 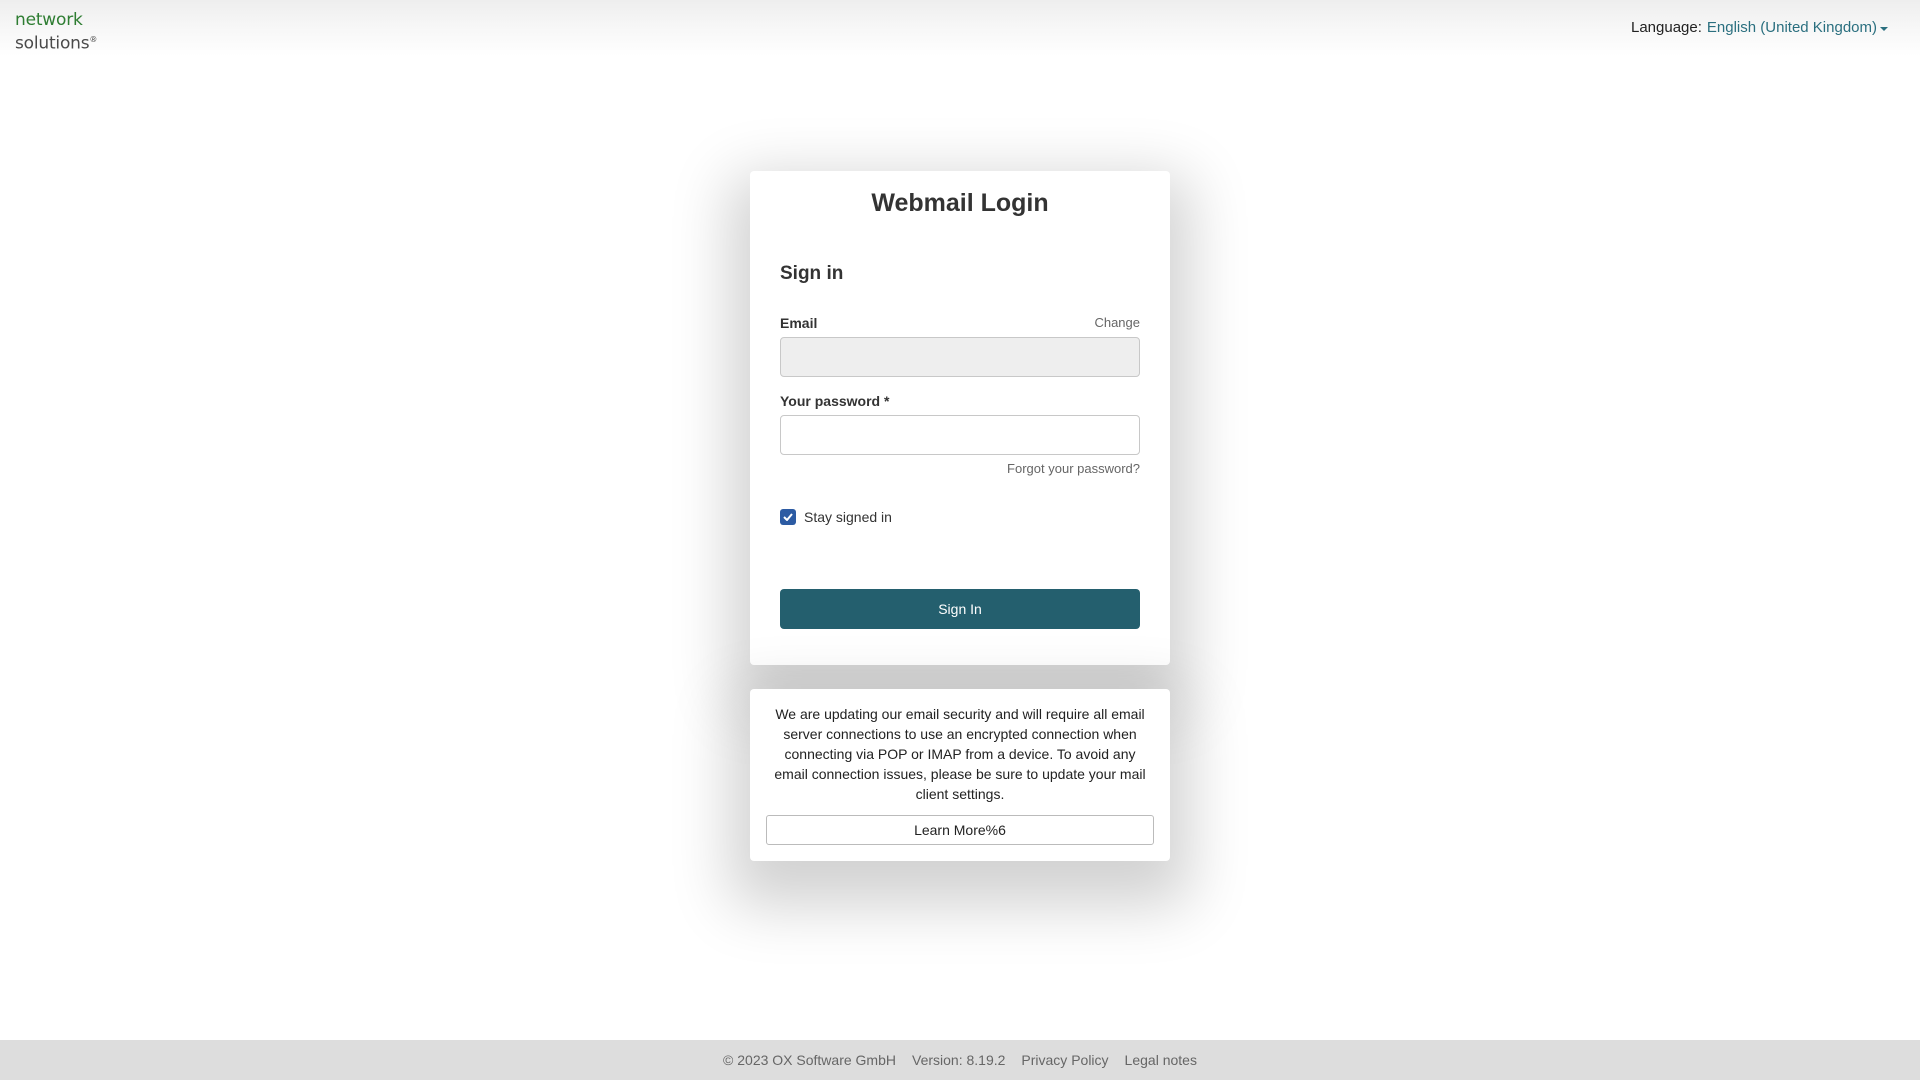 I want to click on stay-signed-in-label: Stay signed in, so click(x=848, y=517).